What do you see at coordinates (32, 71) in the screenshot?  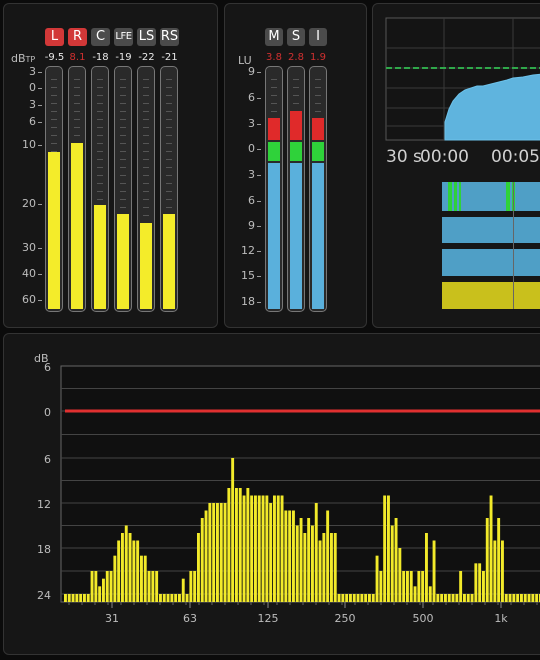 I see `true-peak-scale-label: 3` at bounding box center [32, 71].